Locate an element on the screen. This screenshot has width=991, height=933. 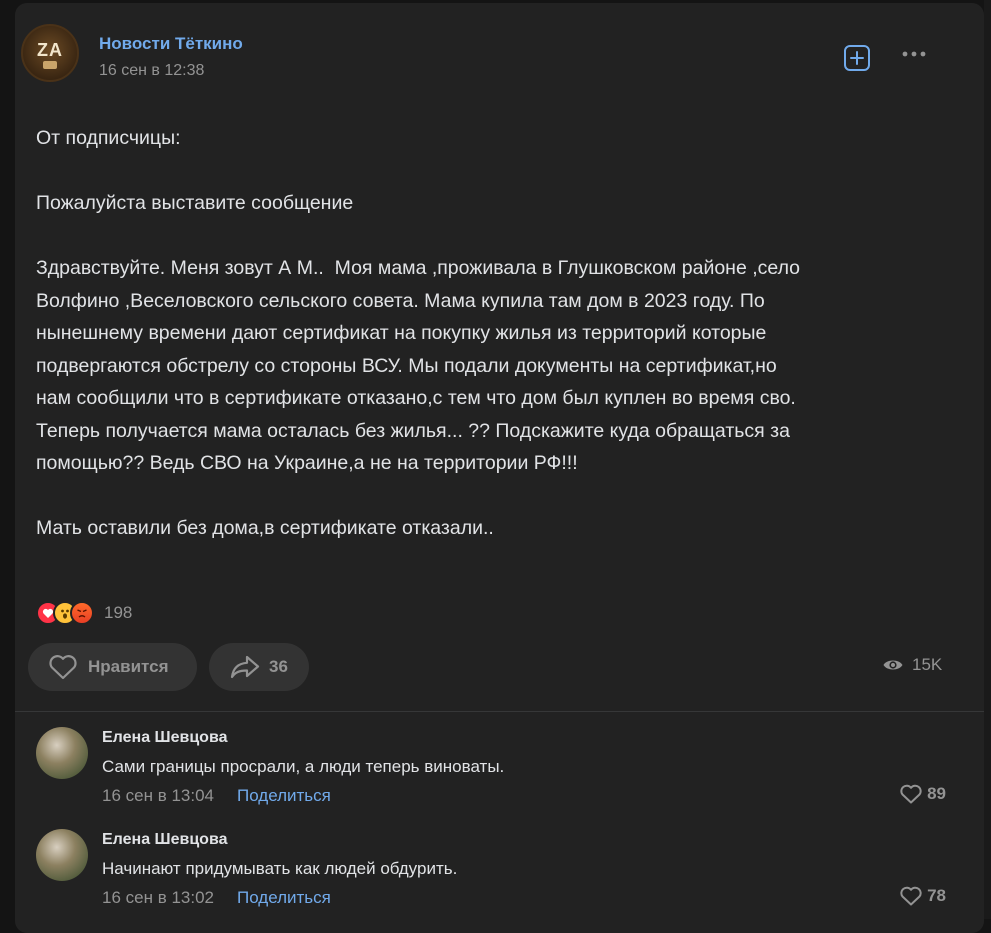
comment-time: 16 сен в 13:02 is located at coordinates (158, 898).